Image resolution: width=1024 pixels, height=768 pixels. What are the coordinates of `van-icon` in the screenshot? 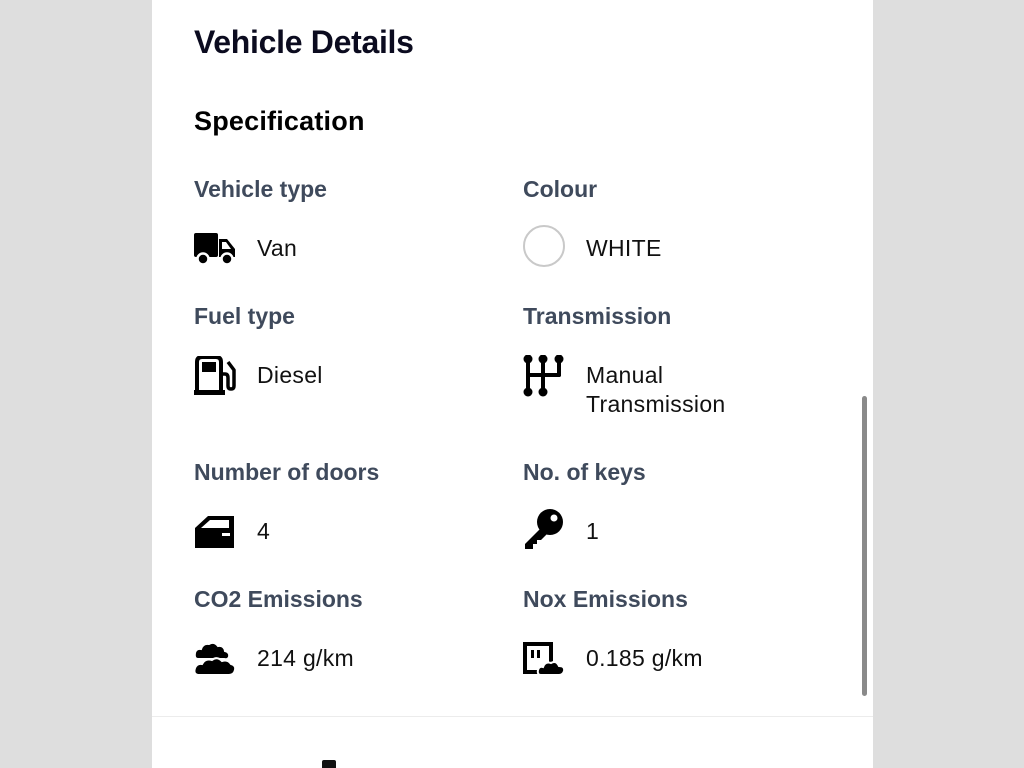 It's located at (215, 249).